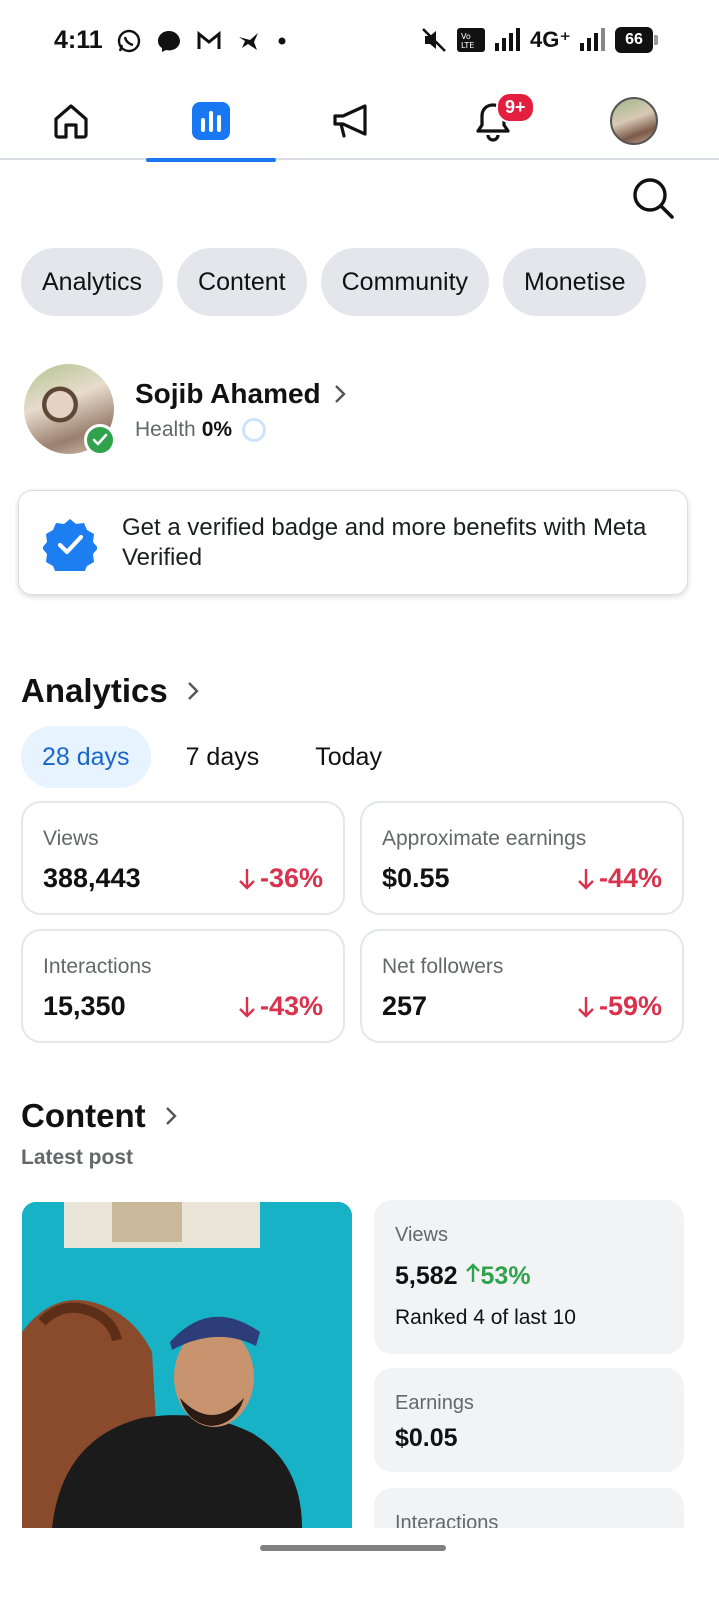 The width and height of the screenshot is (719, 1600). What do you see at coordinates (92, 878) in the screenshot?
I see `stat-value: 388,443` at bounding box center [92, 878].